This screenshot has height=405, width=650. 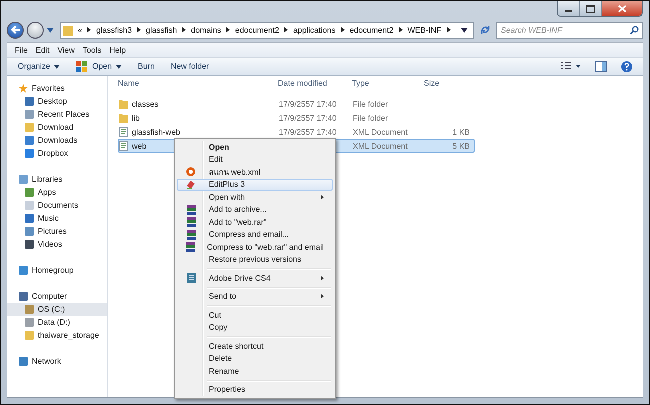 I want to click on file-name: lib, so click(x=136, y=118).